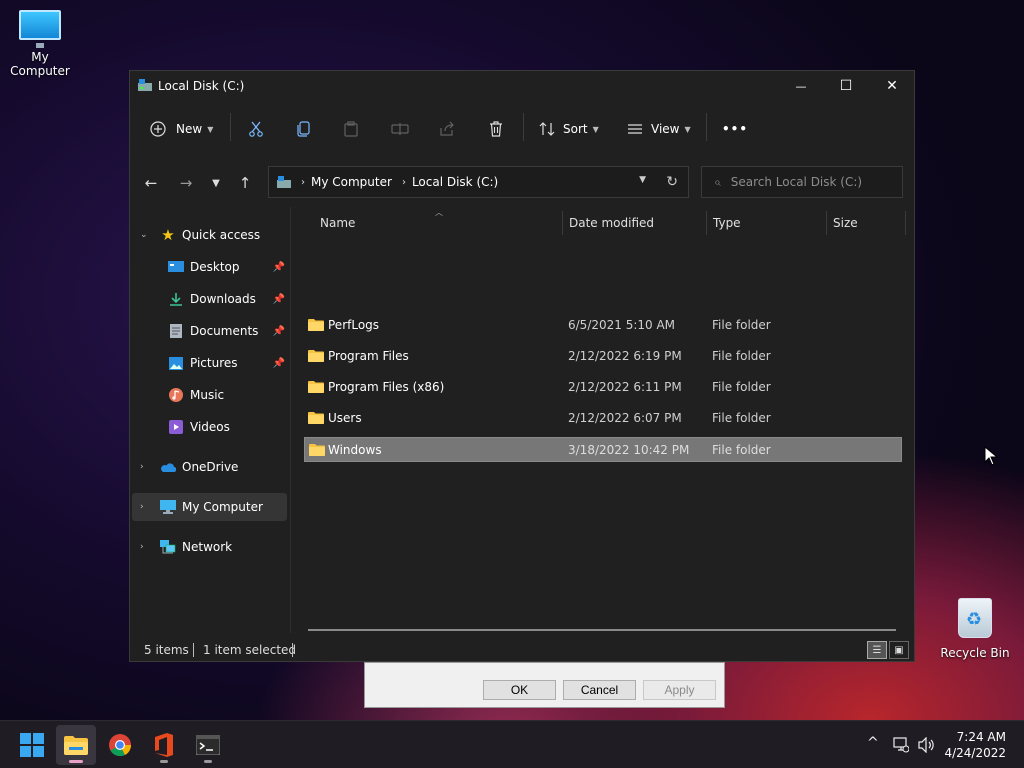 The image size is (1024, 768). What do you see at coordinates (603, 418) in the screenshot?
I see `file-row: Users 2/12/2022 6:07 PM File folder` at bounding box center [603, 418].